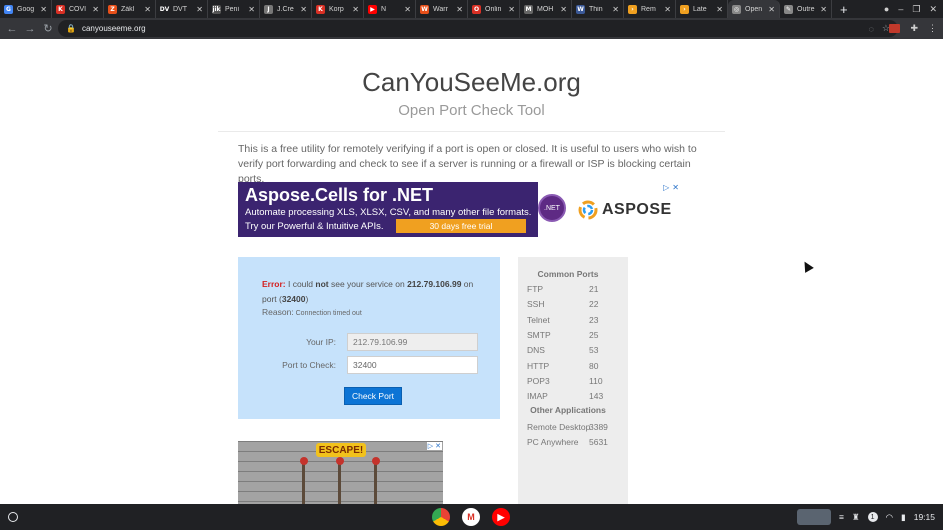 The image size is (943, 530). Describe the element at coordinates (856, 517) in the screenshot. I see `notification-icon: ♜` at that location.